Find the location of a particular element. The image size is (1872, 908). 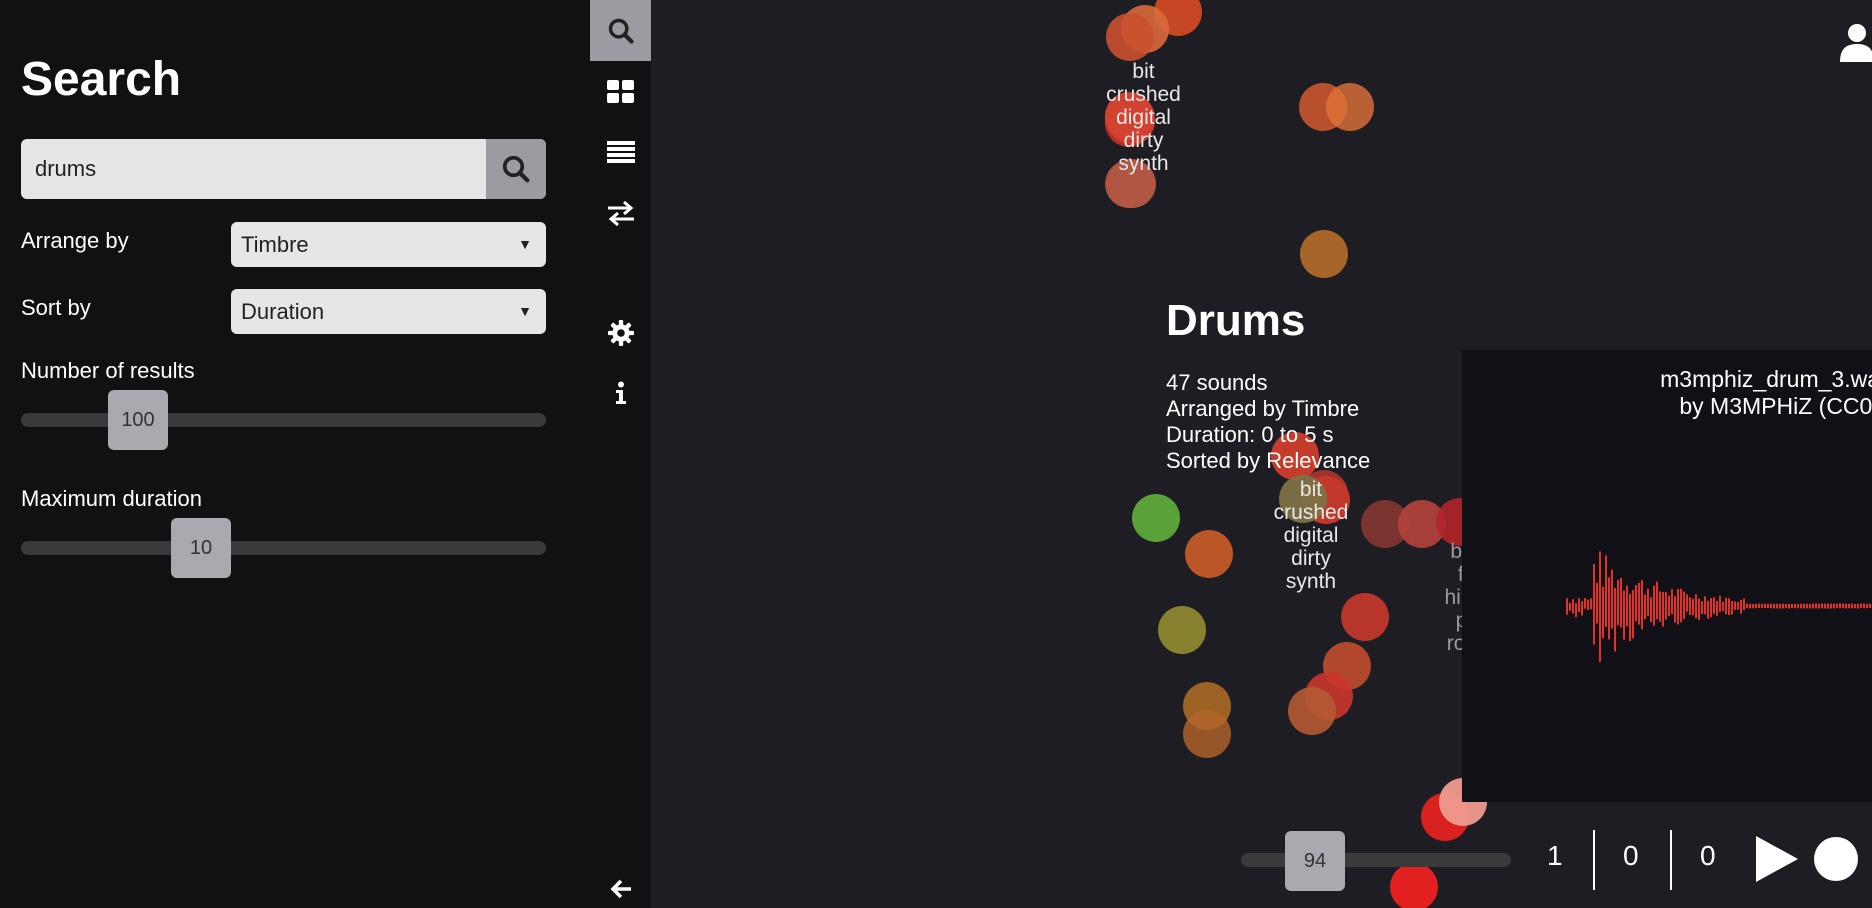

playback-slider-value: 94 is located at coordinates (1315, 860).